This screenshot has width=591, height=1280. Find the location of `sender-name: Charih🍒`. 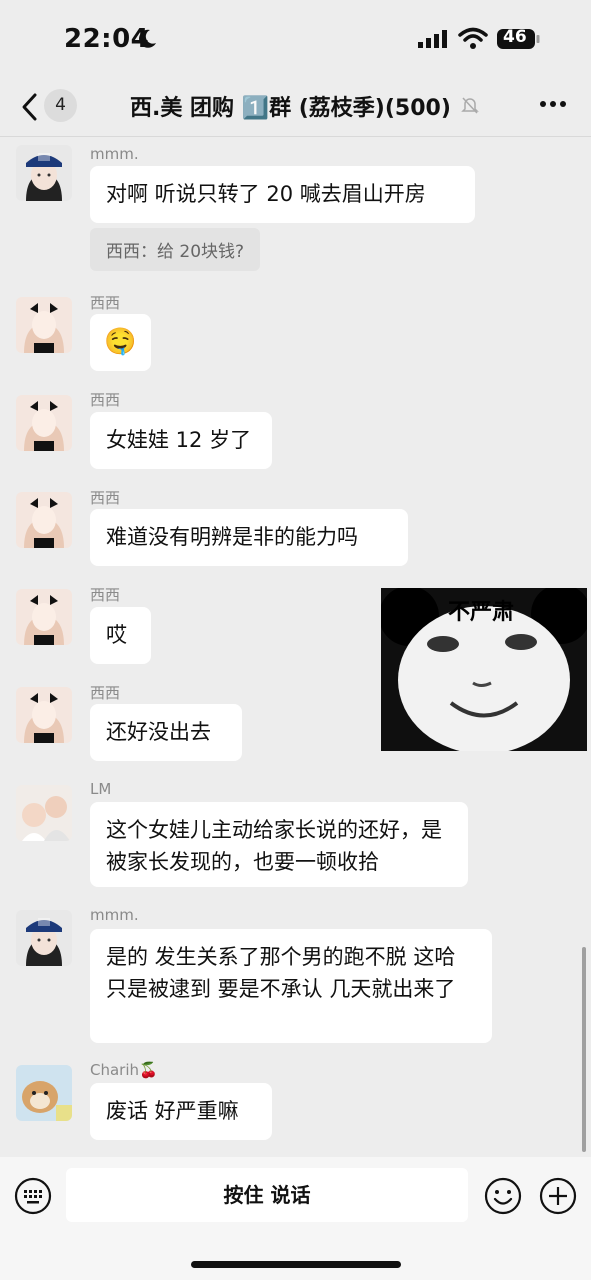

sender-name: Charih🍒 is located at coordinates (124, 1070).